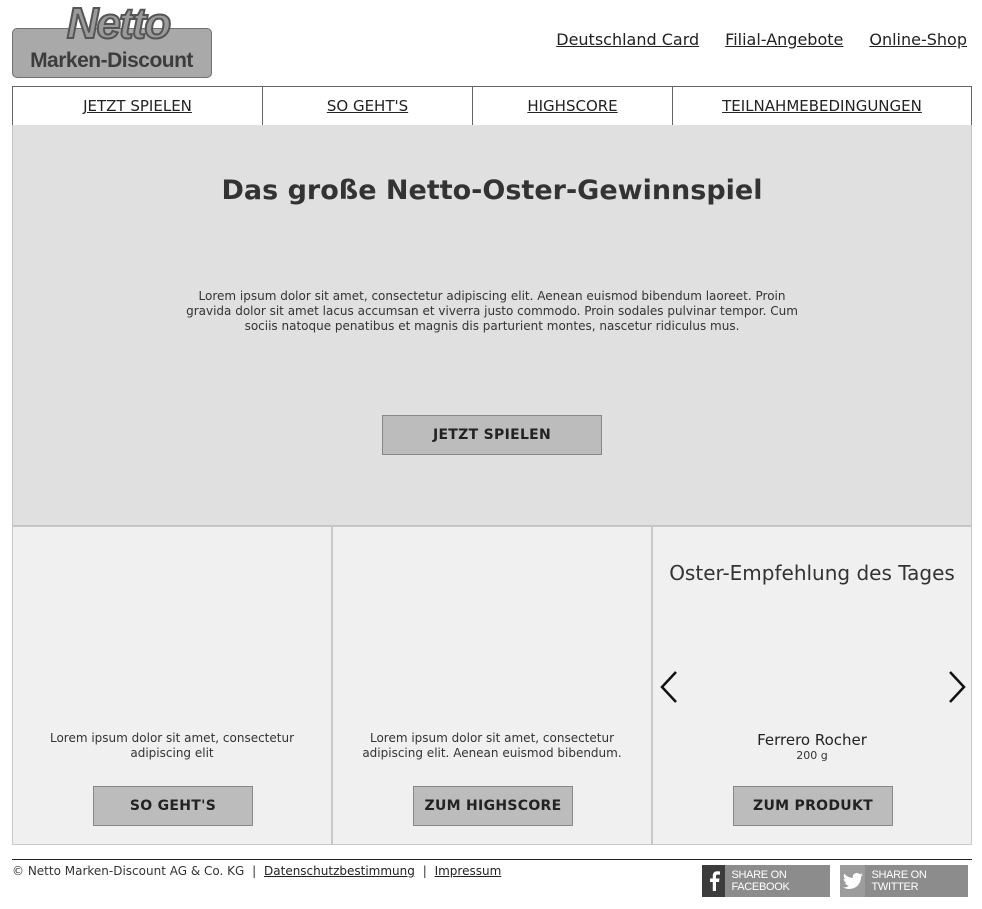  I want to click on so-gehts-button: SO GEHT'S, so click(173, 806).